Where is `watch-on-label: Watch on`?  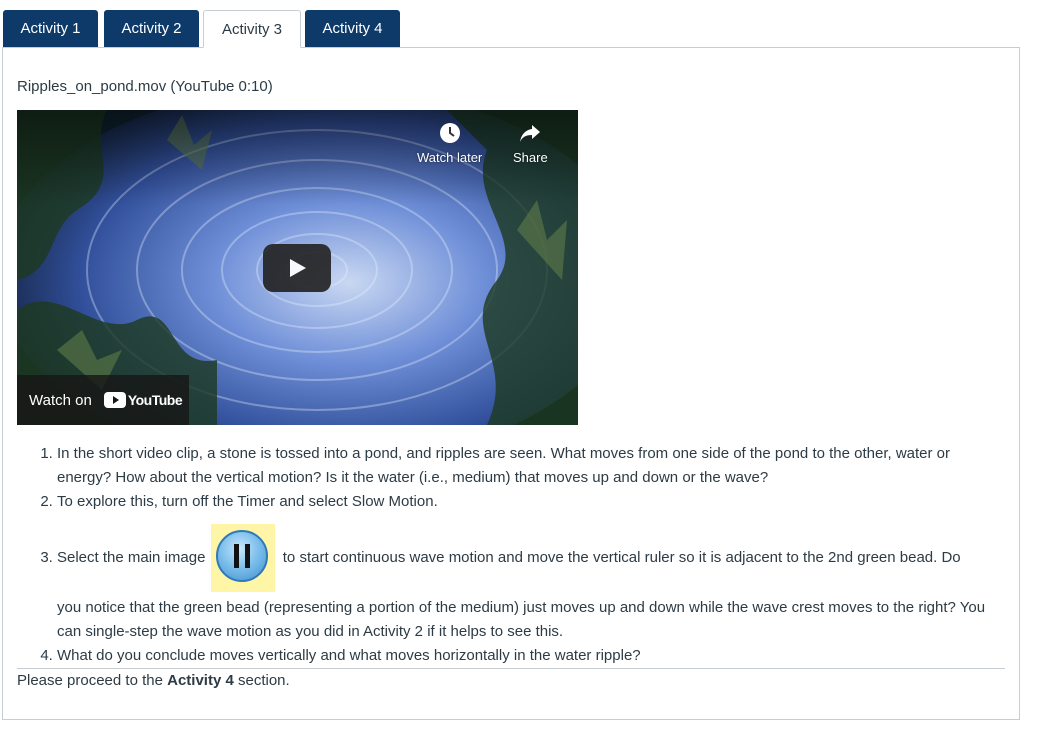
watch-on-label: Watch on is located at coordinates (60, 400).